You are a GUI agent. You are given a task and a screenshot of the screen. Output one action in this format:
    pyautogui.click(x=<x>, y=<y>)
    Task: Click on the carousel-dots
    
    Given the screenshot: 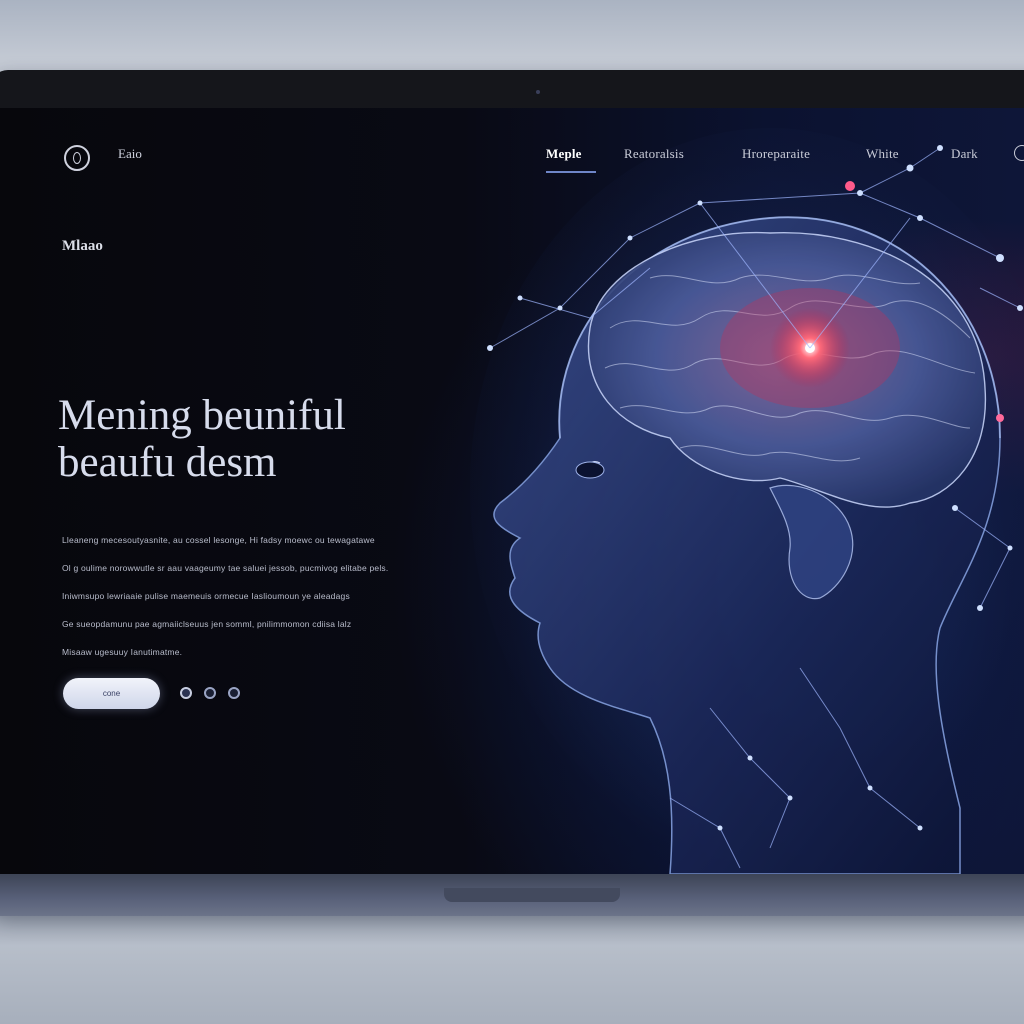 What is the action you would take?
    pyautogui.click(x=210, y=693)
    